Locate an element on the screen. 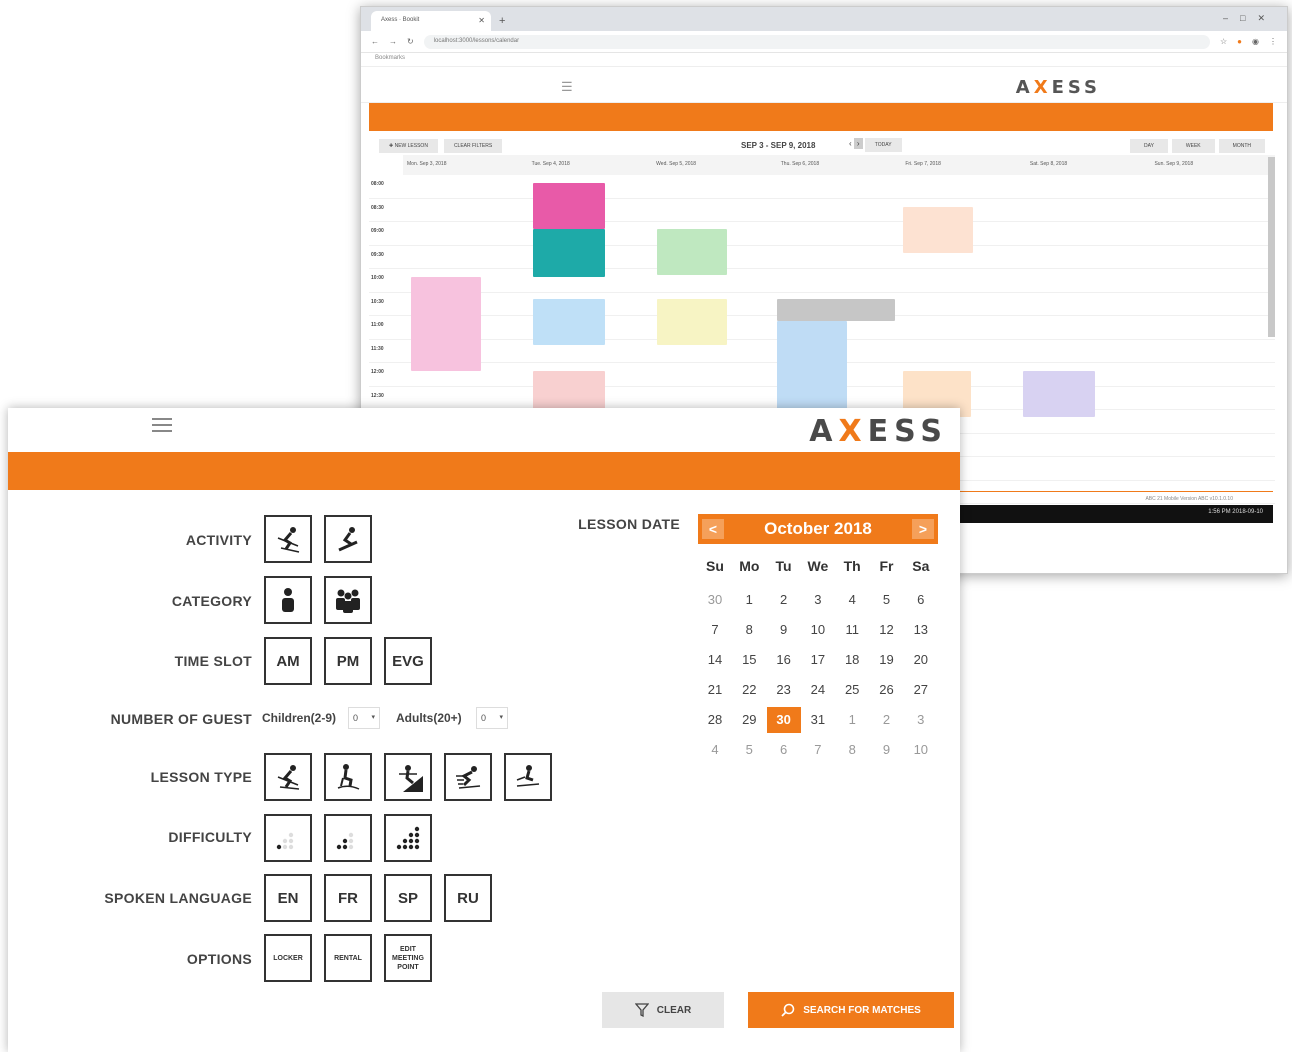 This screenshot has height=1052, width=1292. week-nav: ‹ › TODAY is located at coordinates (878, 145).